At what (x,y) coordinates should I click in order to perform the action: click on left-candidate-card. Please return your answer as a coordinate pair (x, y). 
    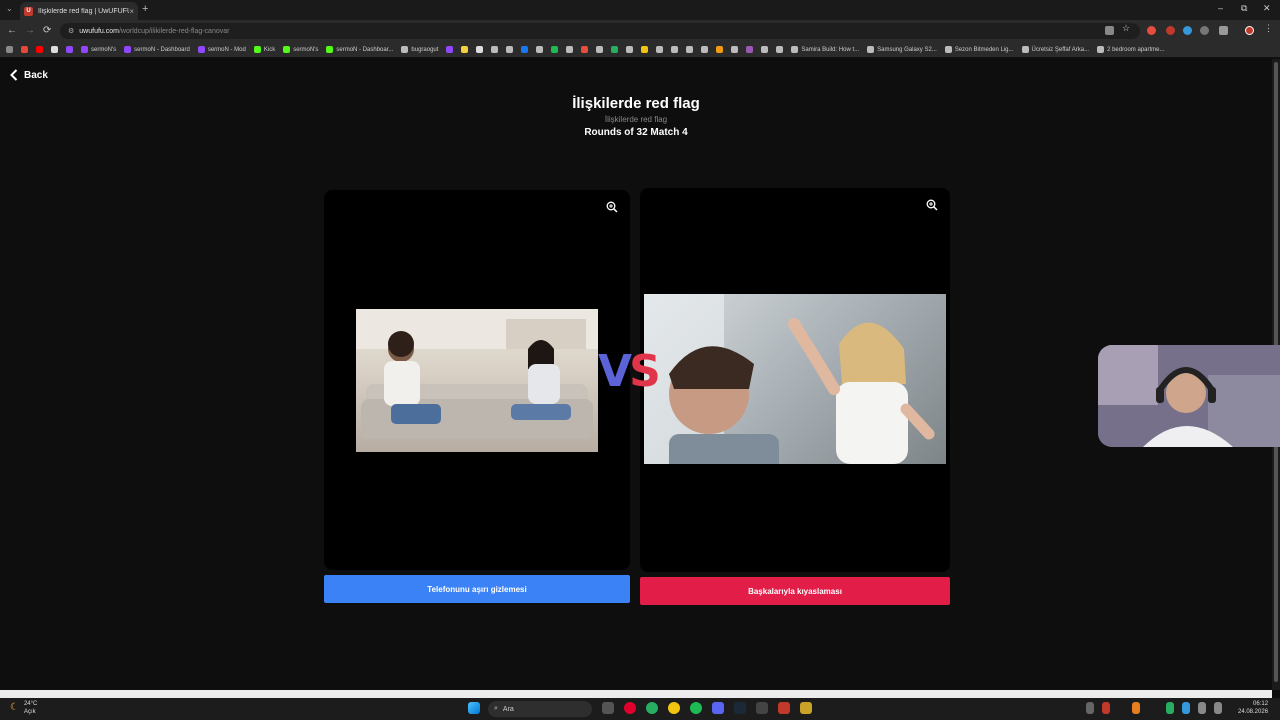
    Looking at the image, I should click on (477, 380).